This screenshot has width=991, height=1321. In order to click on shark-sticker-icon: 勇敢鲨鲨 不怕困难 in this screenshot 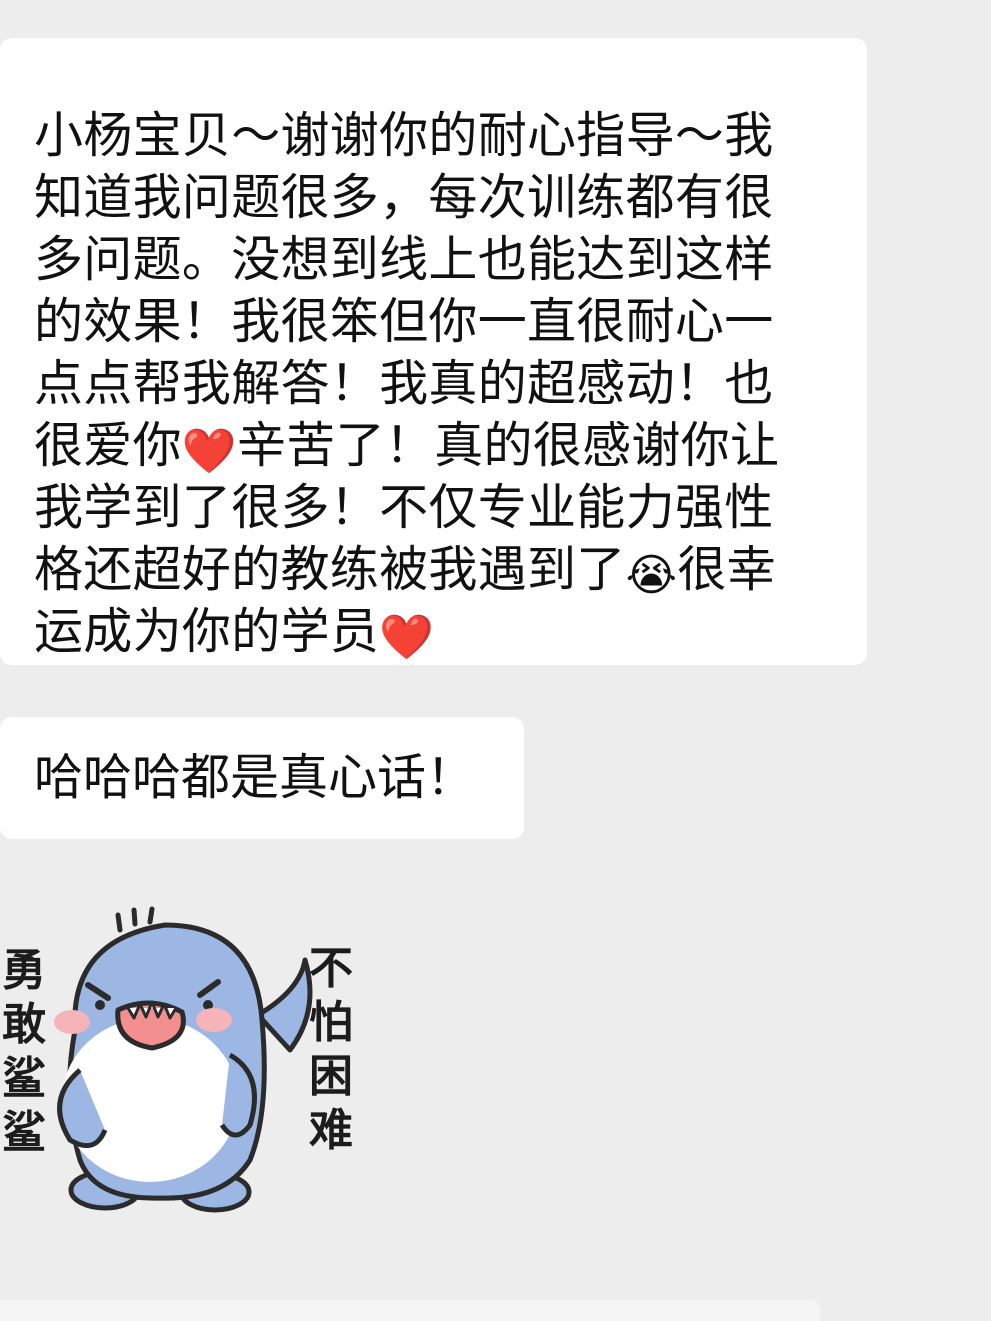, I will do `click(185, 1060)`.